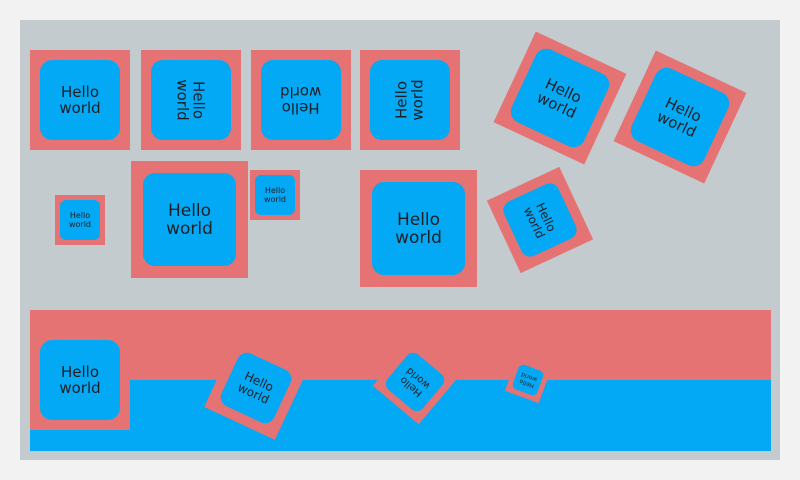 The image size is (800, 480). I want to click on card-rot-1: Hello world, so click(560, 98).